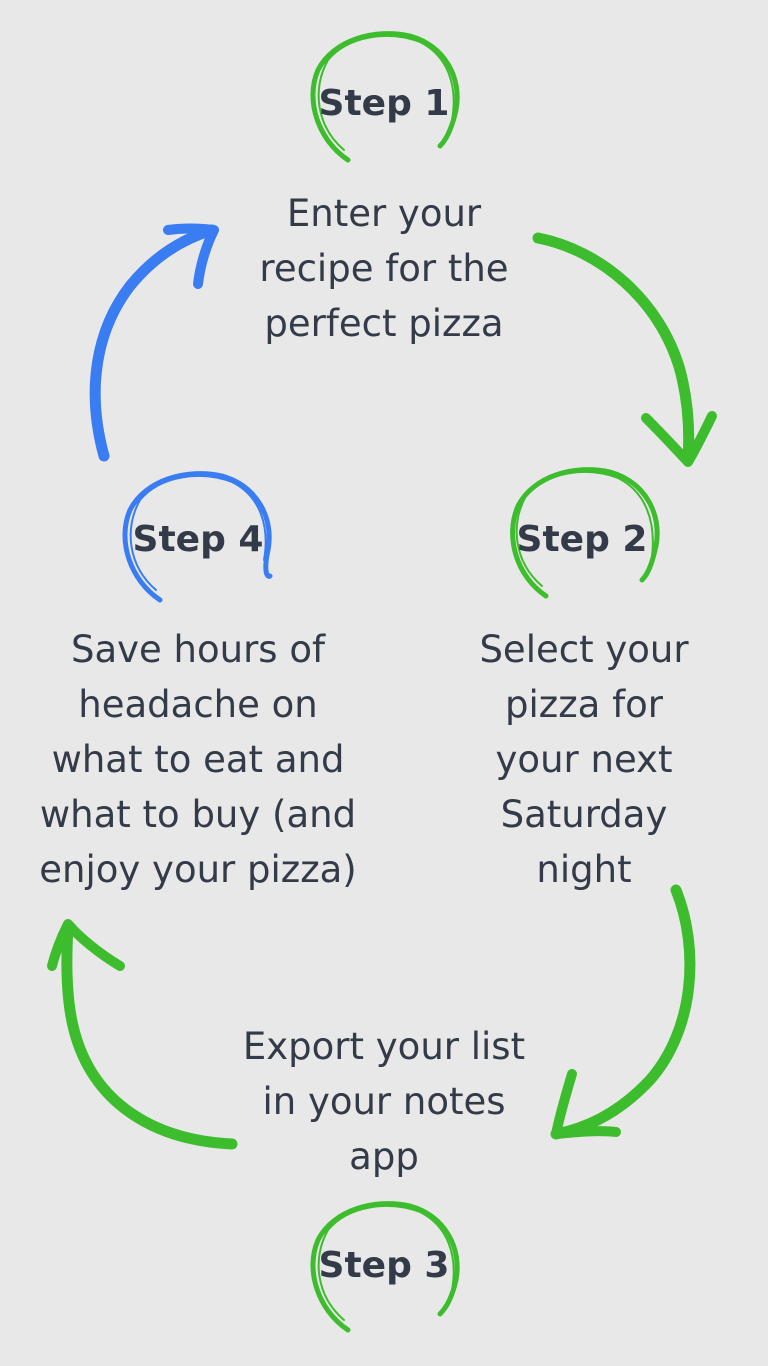  What do you see at coordinates (384, 268) in the screenshot?
I see `step-1-description: Enter your recipe for the perfect pizza` at bounding box center [384, 268].